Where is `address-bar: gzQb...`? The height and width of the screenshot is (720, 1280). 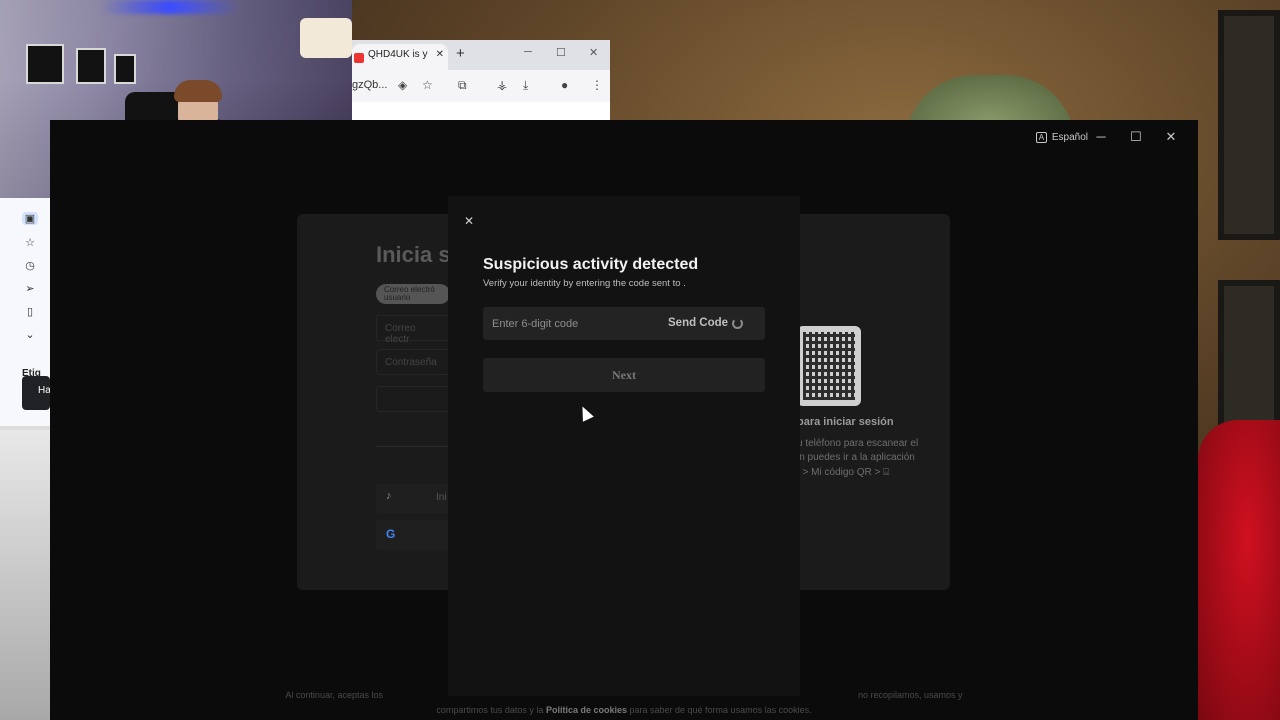
address-bar: gzQb... is located at coordinates (369, 85).